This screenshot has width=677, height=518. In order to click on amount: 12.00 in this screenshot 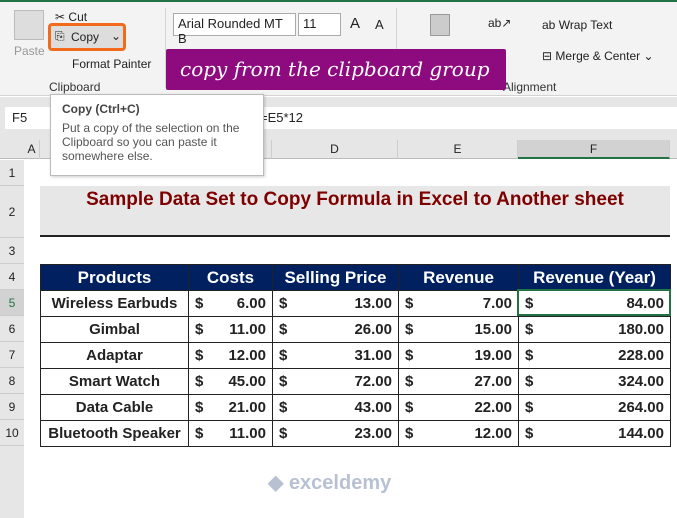, I will do `click(247, 355)`.